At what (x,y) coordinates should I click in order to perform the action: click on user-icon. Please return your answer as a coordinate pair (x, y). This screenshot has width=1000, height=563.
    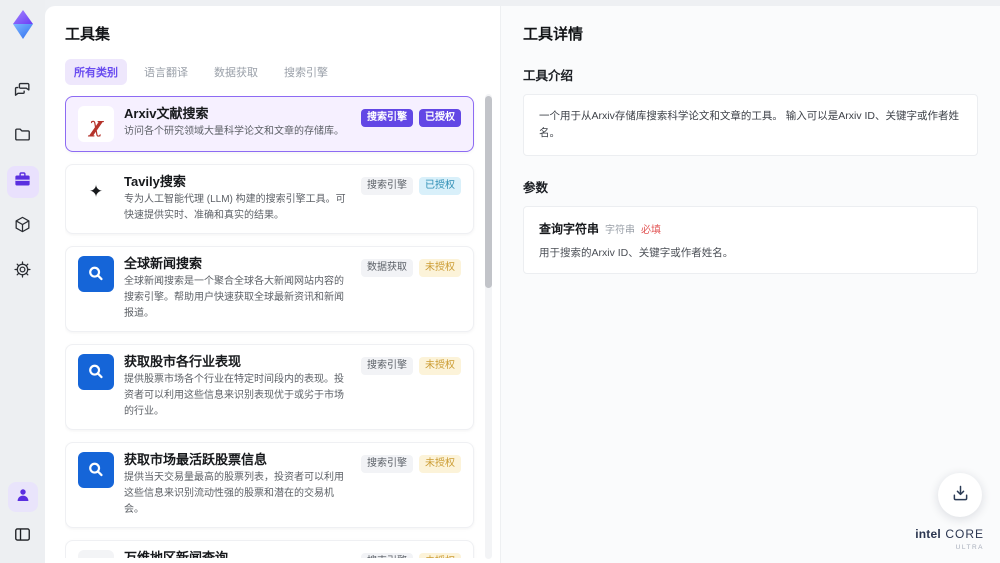
    Looking at the image, I should click on (23, 497).